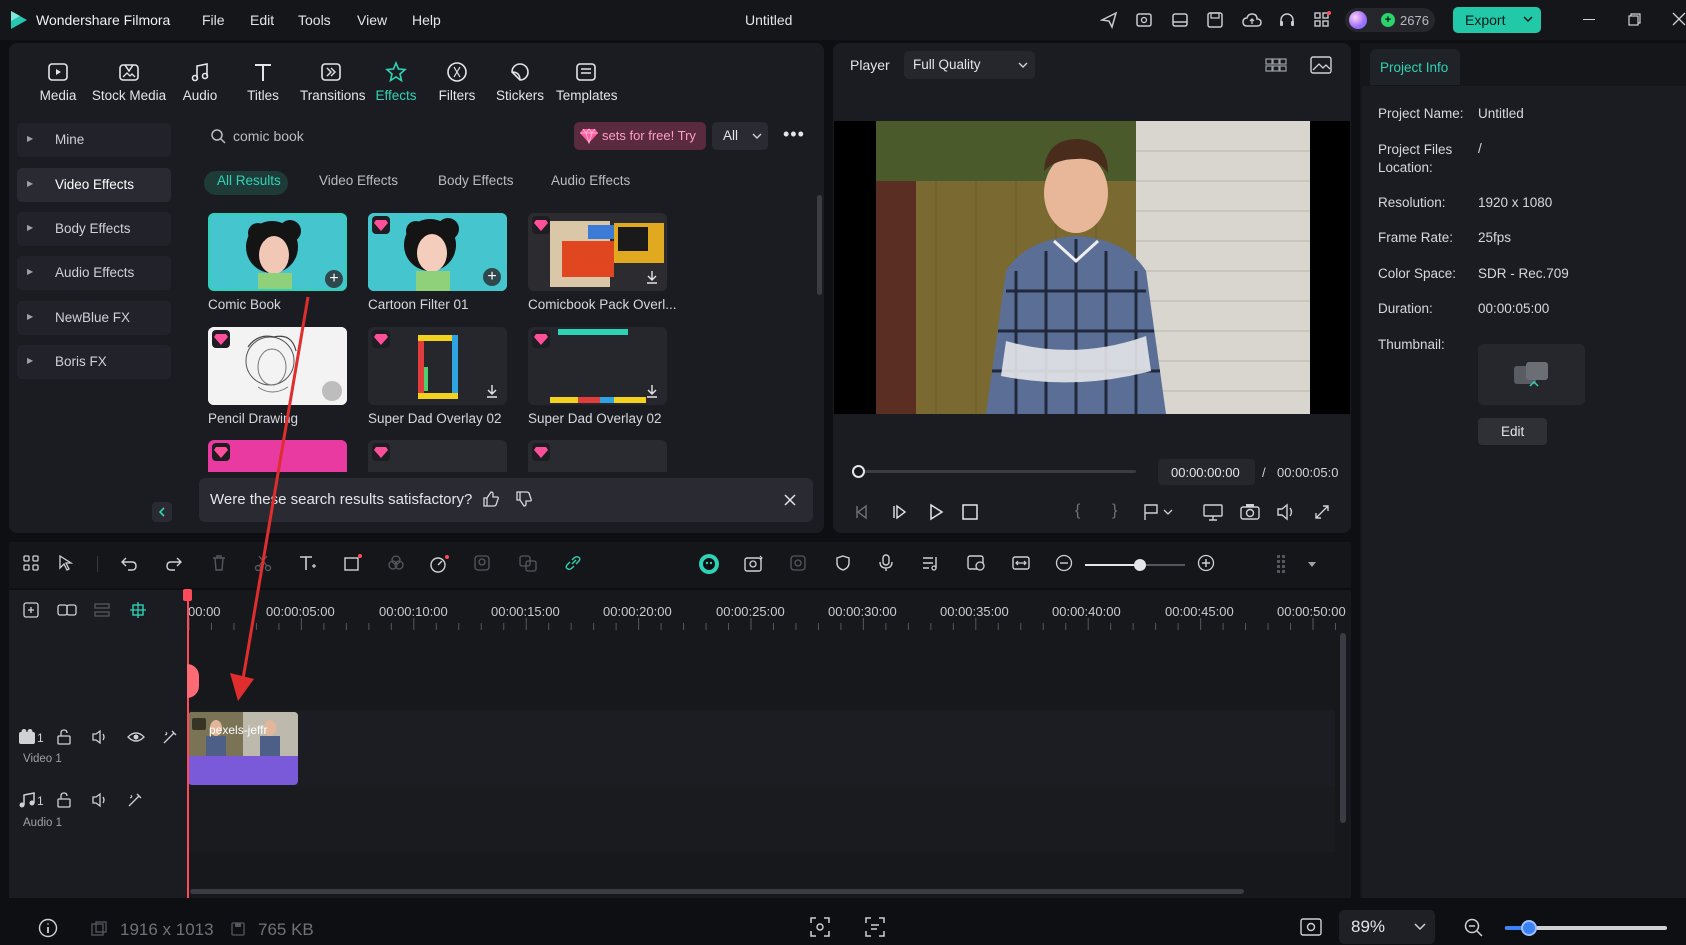 The width and height of the screenshot is (1686, 945). I want to click on category-body-effects: ▶ Body Effects, so click(94, 229).